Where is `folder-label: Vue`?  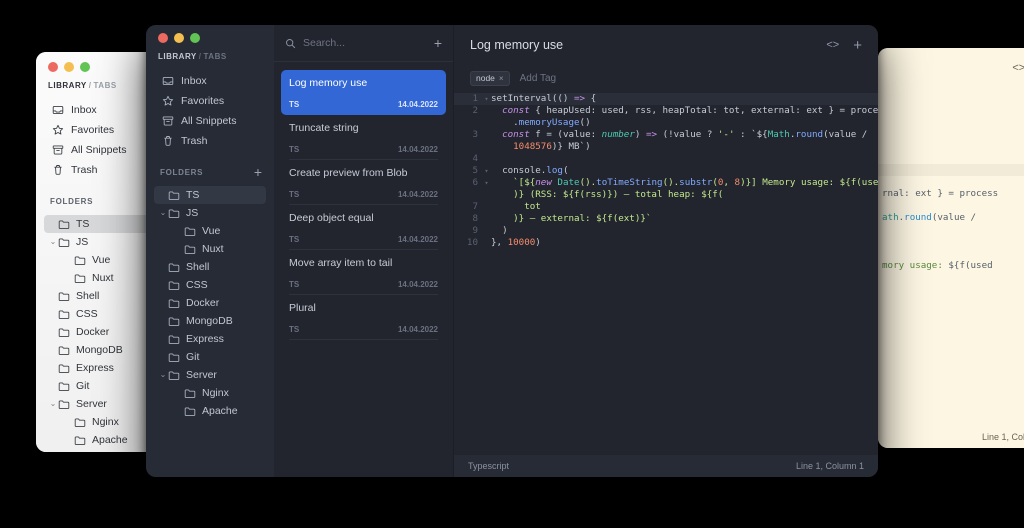 folder-label: Vue is located at coordinates (211, 231).